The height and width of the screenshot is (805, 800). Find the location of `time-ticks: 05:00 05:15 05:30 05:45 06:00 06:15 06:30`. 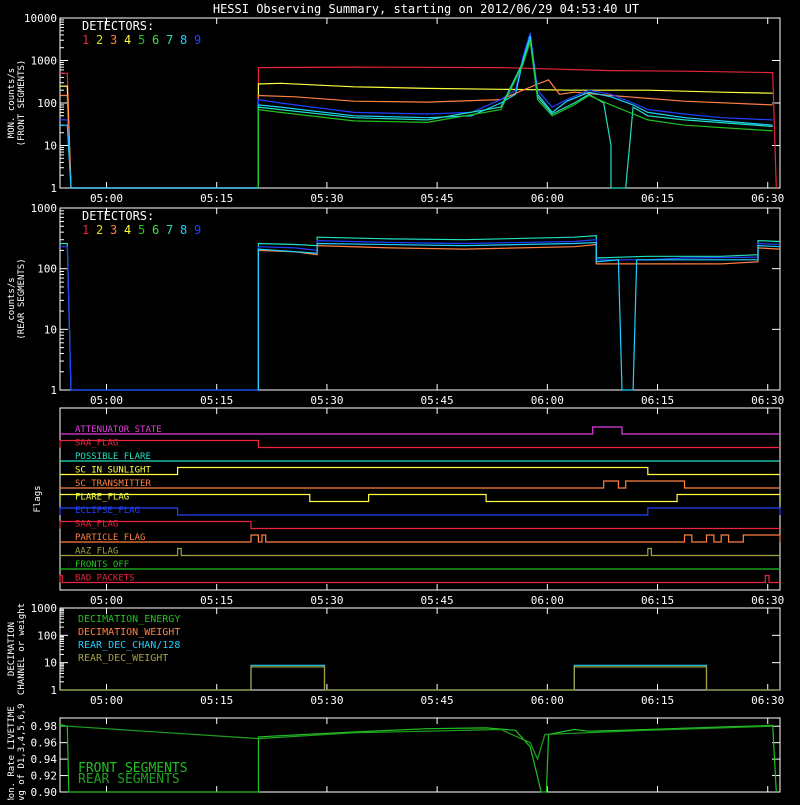

time-ticks: 05:00 05:15 05:30 05:45 06:00 06:15 06:30 is located at coordinates (437, 657).